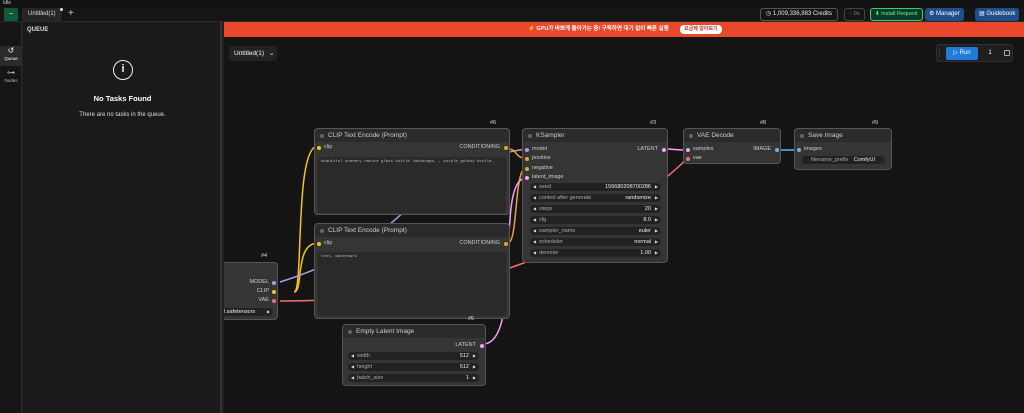  Describe the element at coordinates (688, 159) in the screenshot. I see `input-vae-port` at that location.